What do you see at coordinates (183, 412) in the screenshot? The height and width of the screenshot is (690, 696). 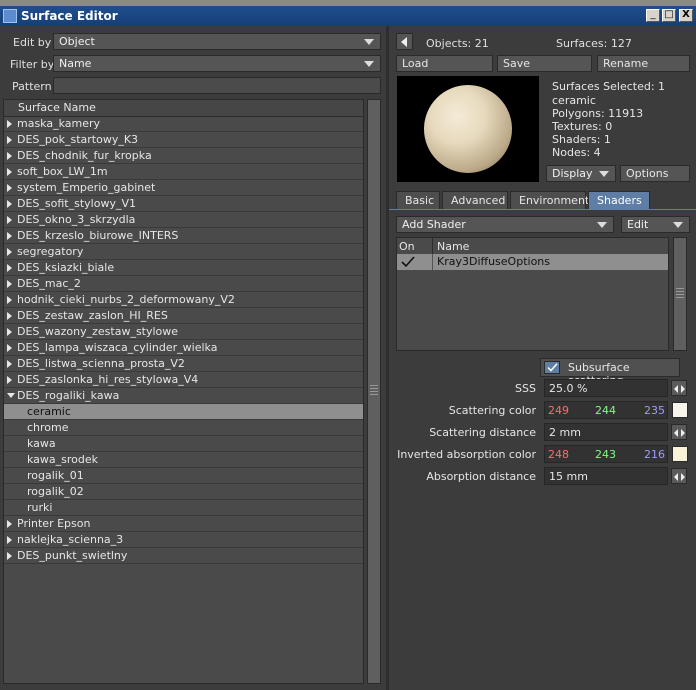 I see `surface-item: ceramic` at bounding box center [183, 412].